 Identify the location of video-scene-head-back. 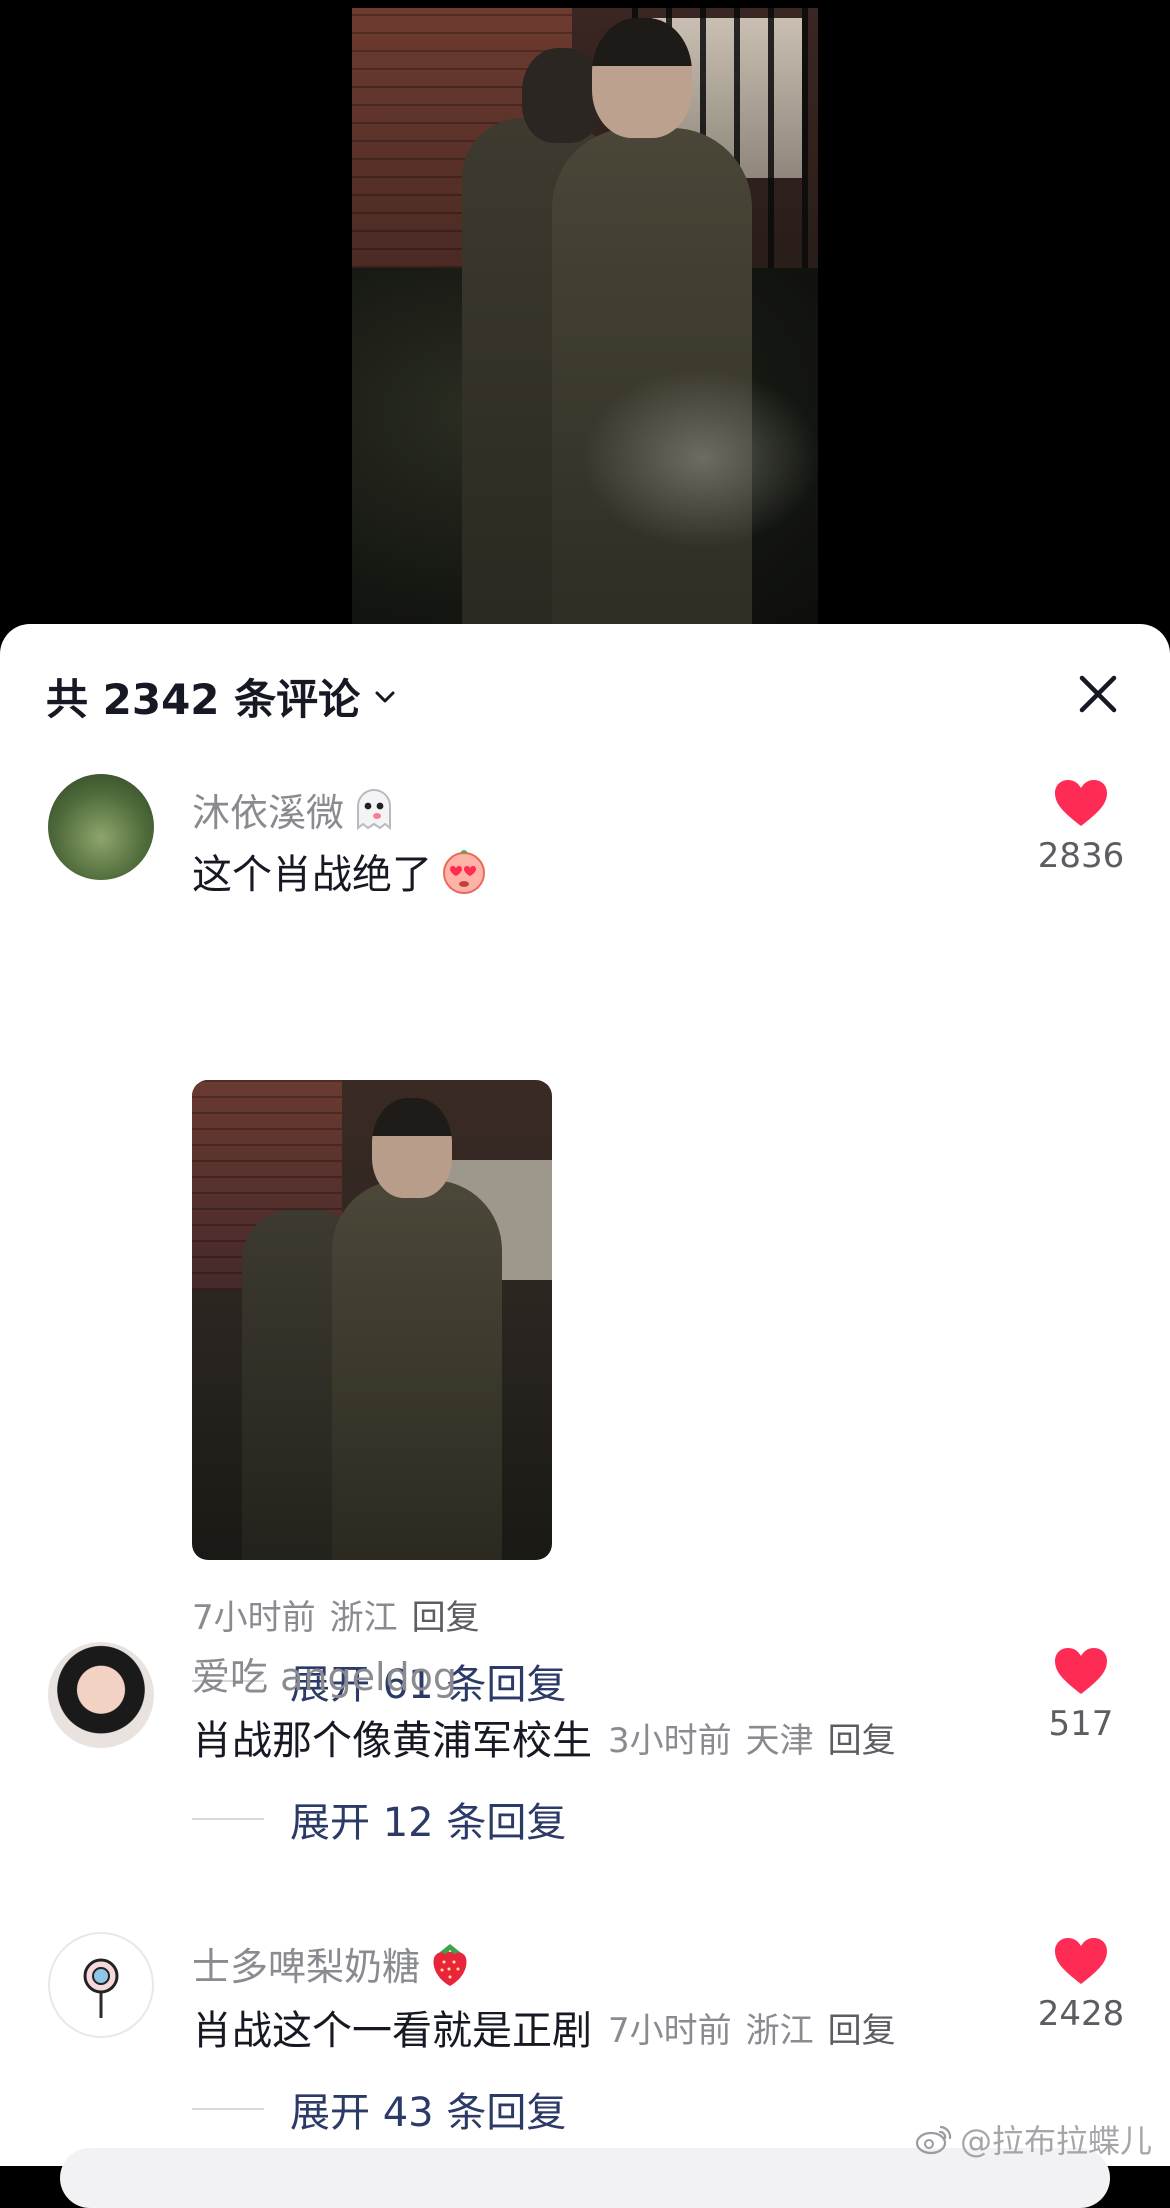
(562, 95).